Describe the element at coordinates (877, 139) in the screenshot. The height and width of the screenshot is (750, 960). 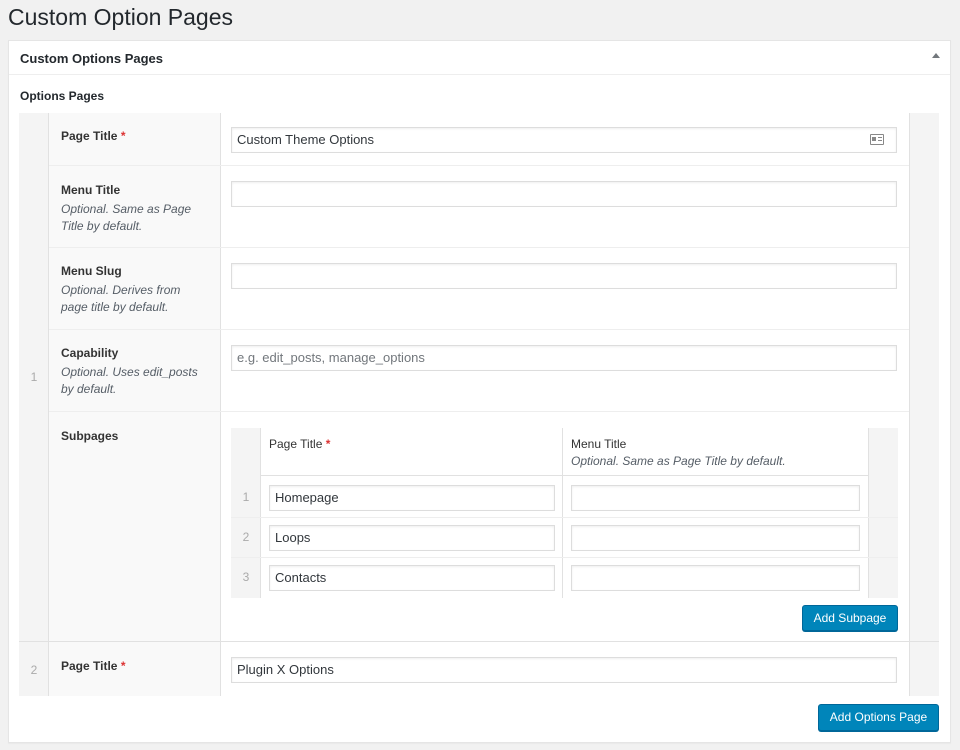
I see `contact-card-icon` at that location.